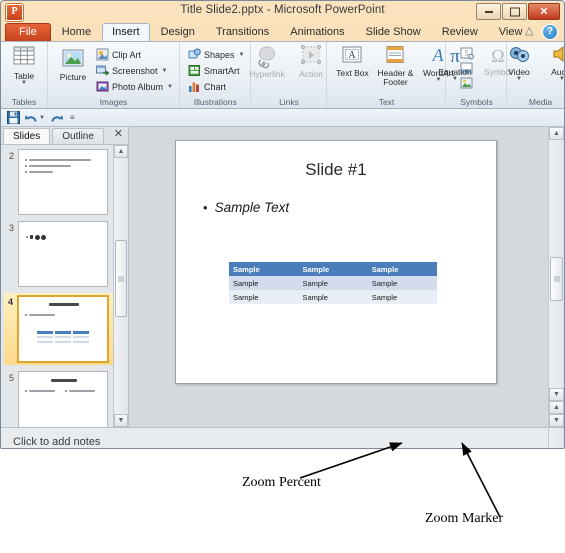 Image resolution: width=565 pixels, height=553 pixels. Describe the element at coordinates (27, 136) in the screenshot. I see `panel-tab-slides: Slides` at that location.